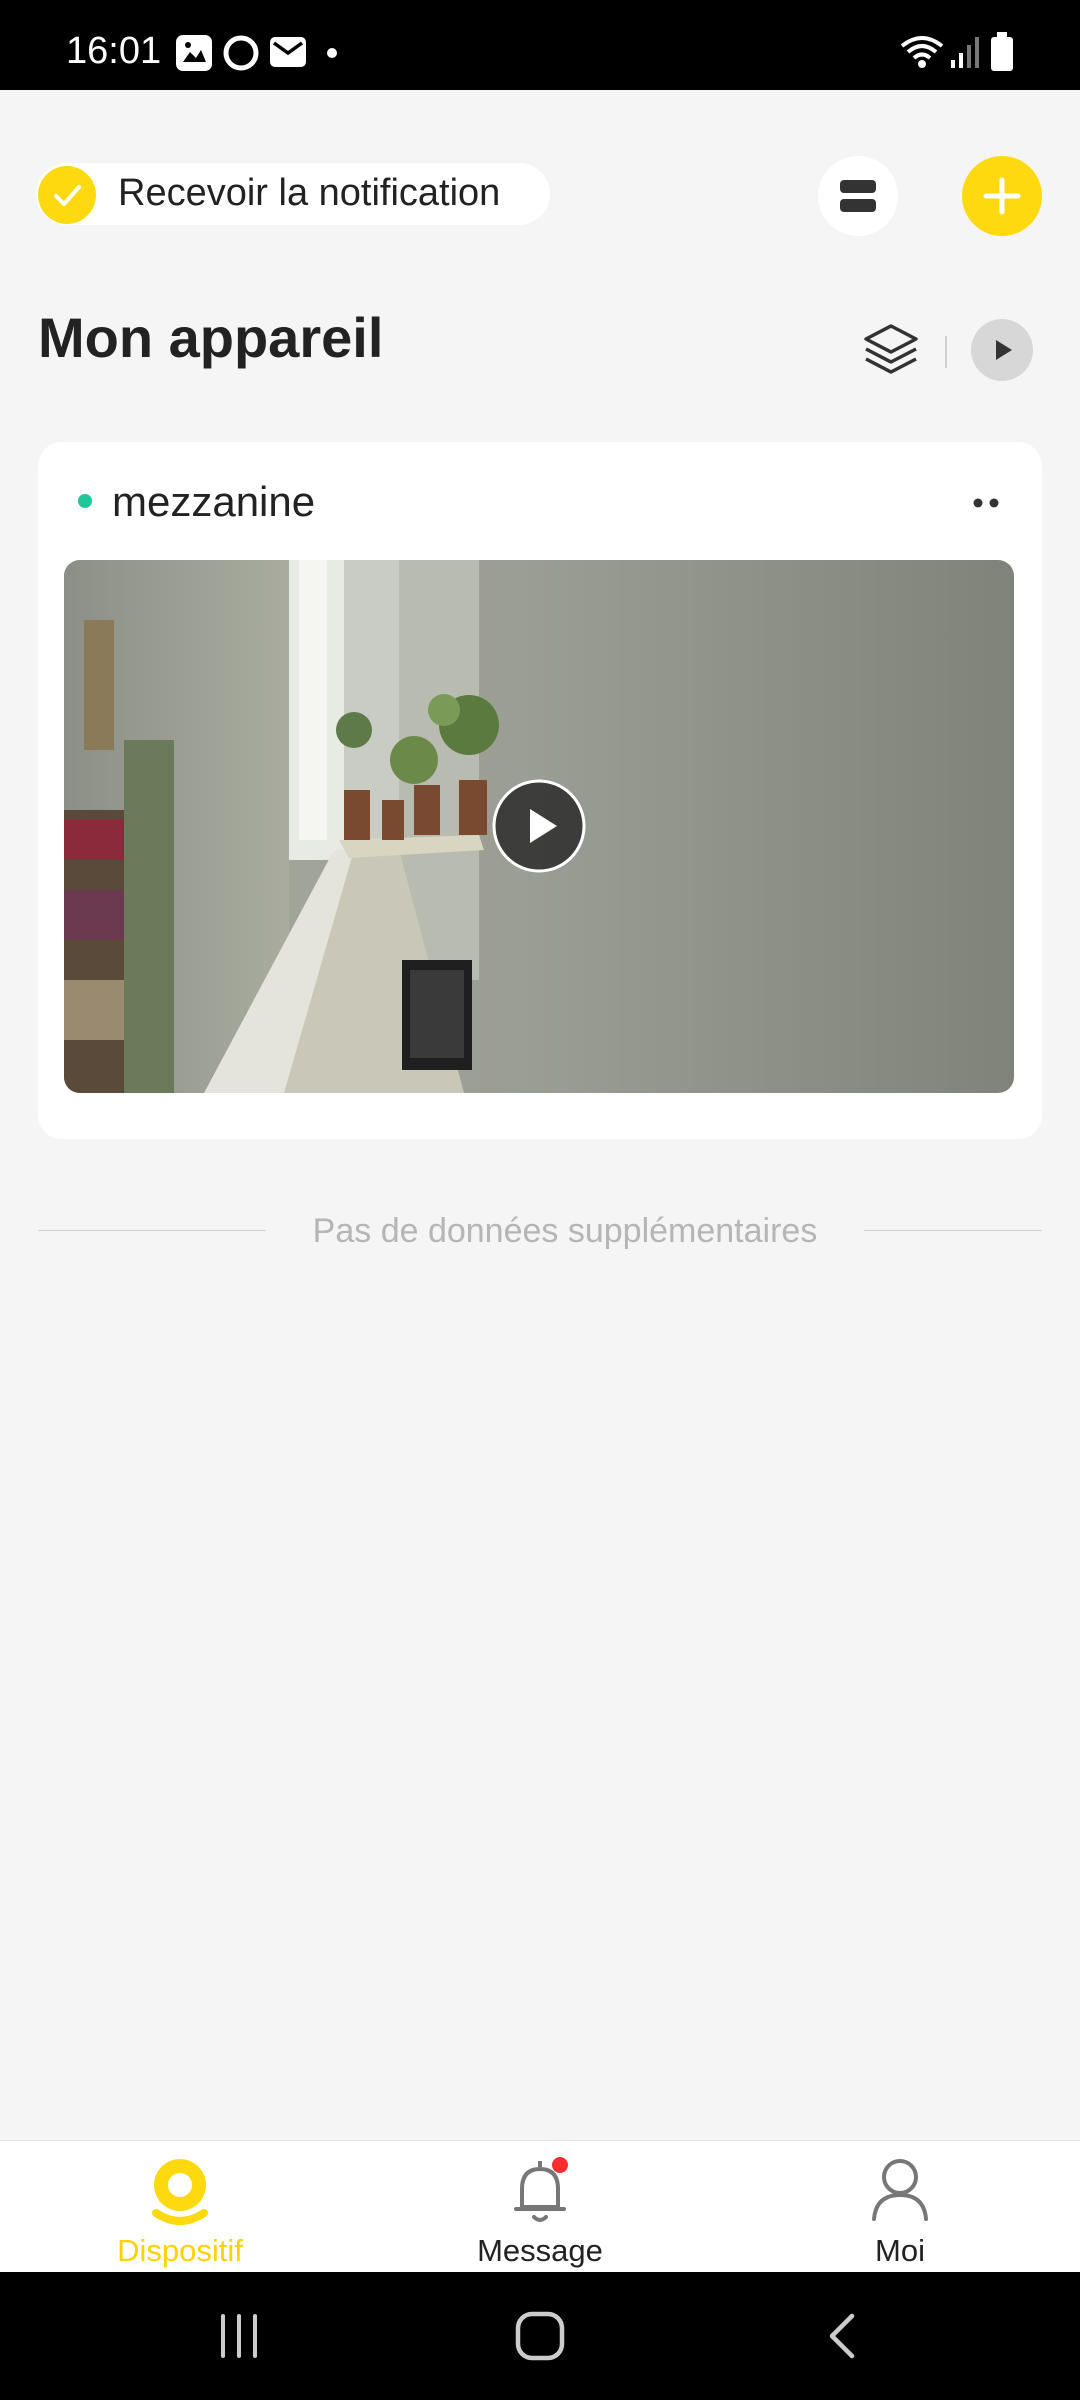 Image resolution: width=1080 pixels, height=2400 pixels. I want to click on layers-icon, so click(891, 352).